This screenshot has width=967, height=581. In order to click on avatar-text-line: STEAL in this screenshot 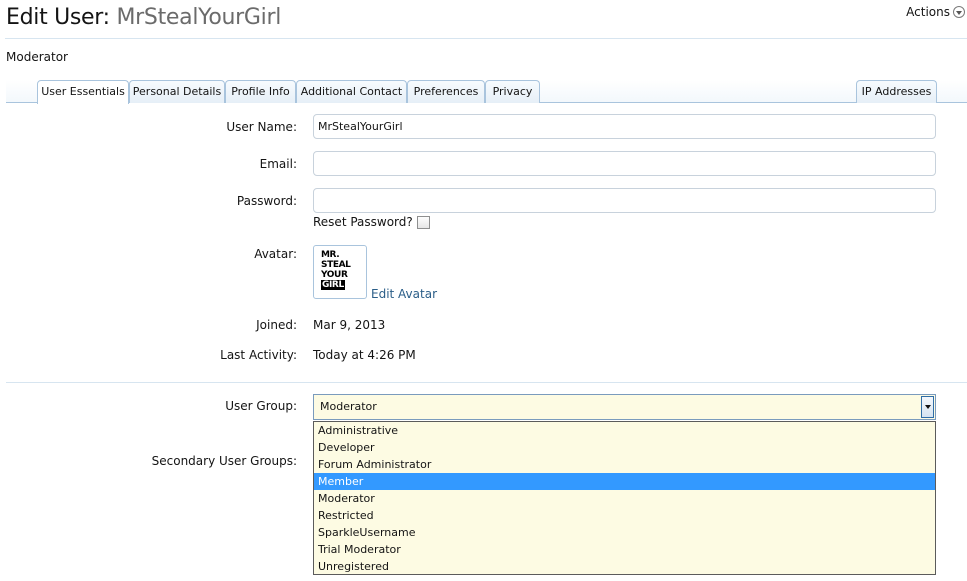, I will do `click(336, 265)`.